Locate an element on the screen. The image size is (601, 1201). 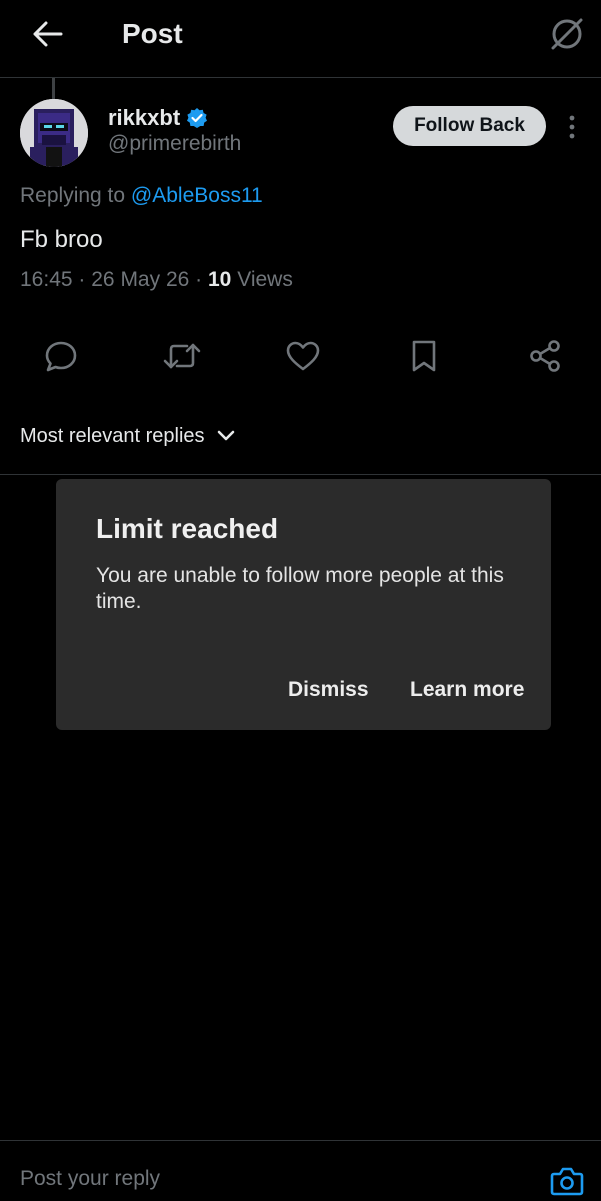
share-icon is located at coordinates (545, 356).